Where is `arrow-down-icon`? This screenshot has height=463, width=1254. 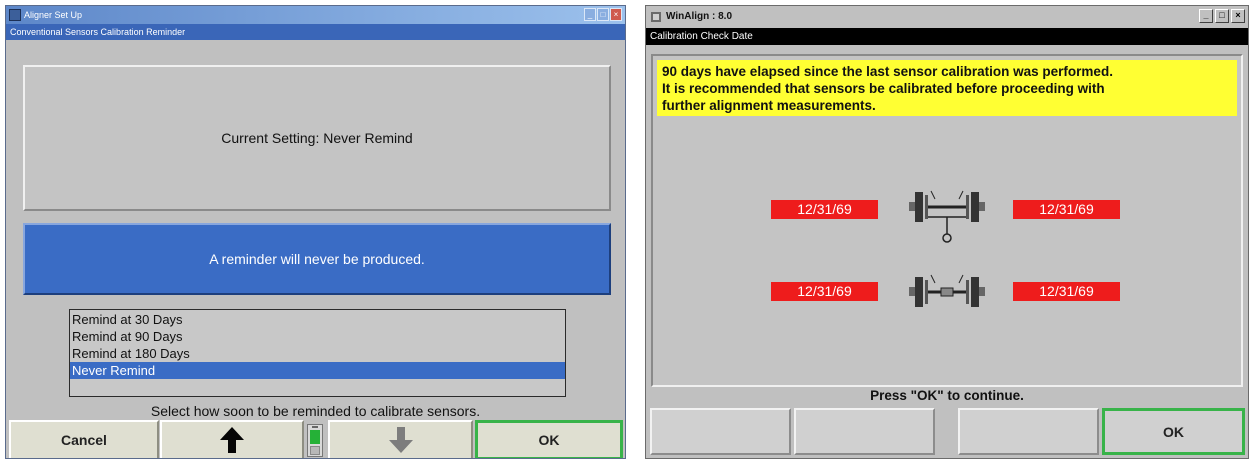
arrow-down-icon is located at coordinates (400, 440).